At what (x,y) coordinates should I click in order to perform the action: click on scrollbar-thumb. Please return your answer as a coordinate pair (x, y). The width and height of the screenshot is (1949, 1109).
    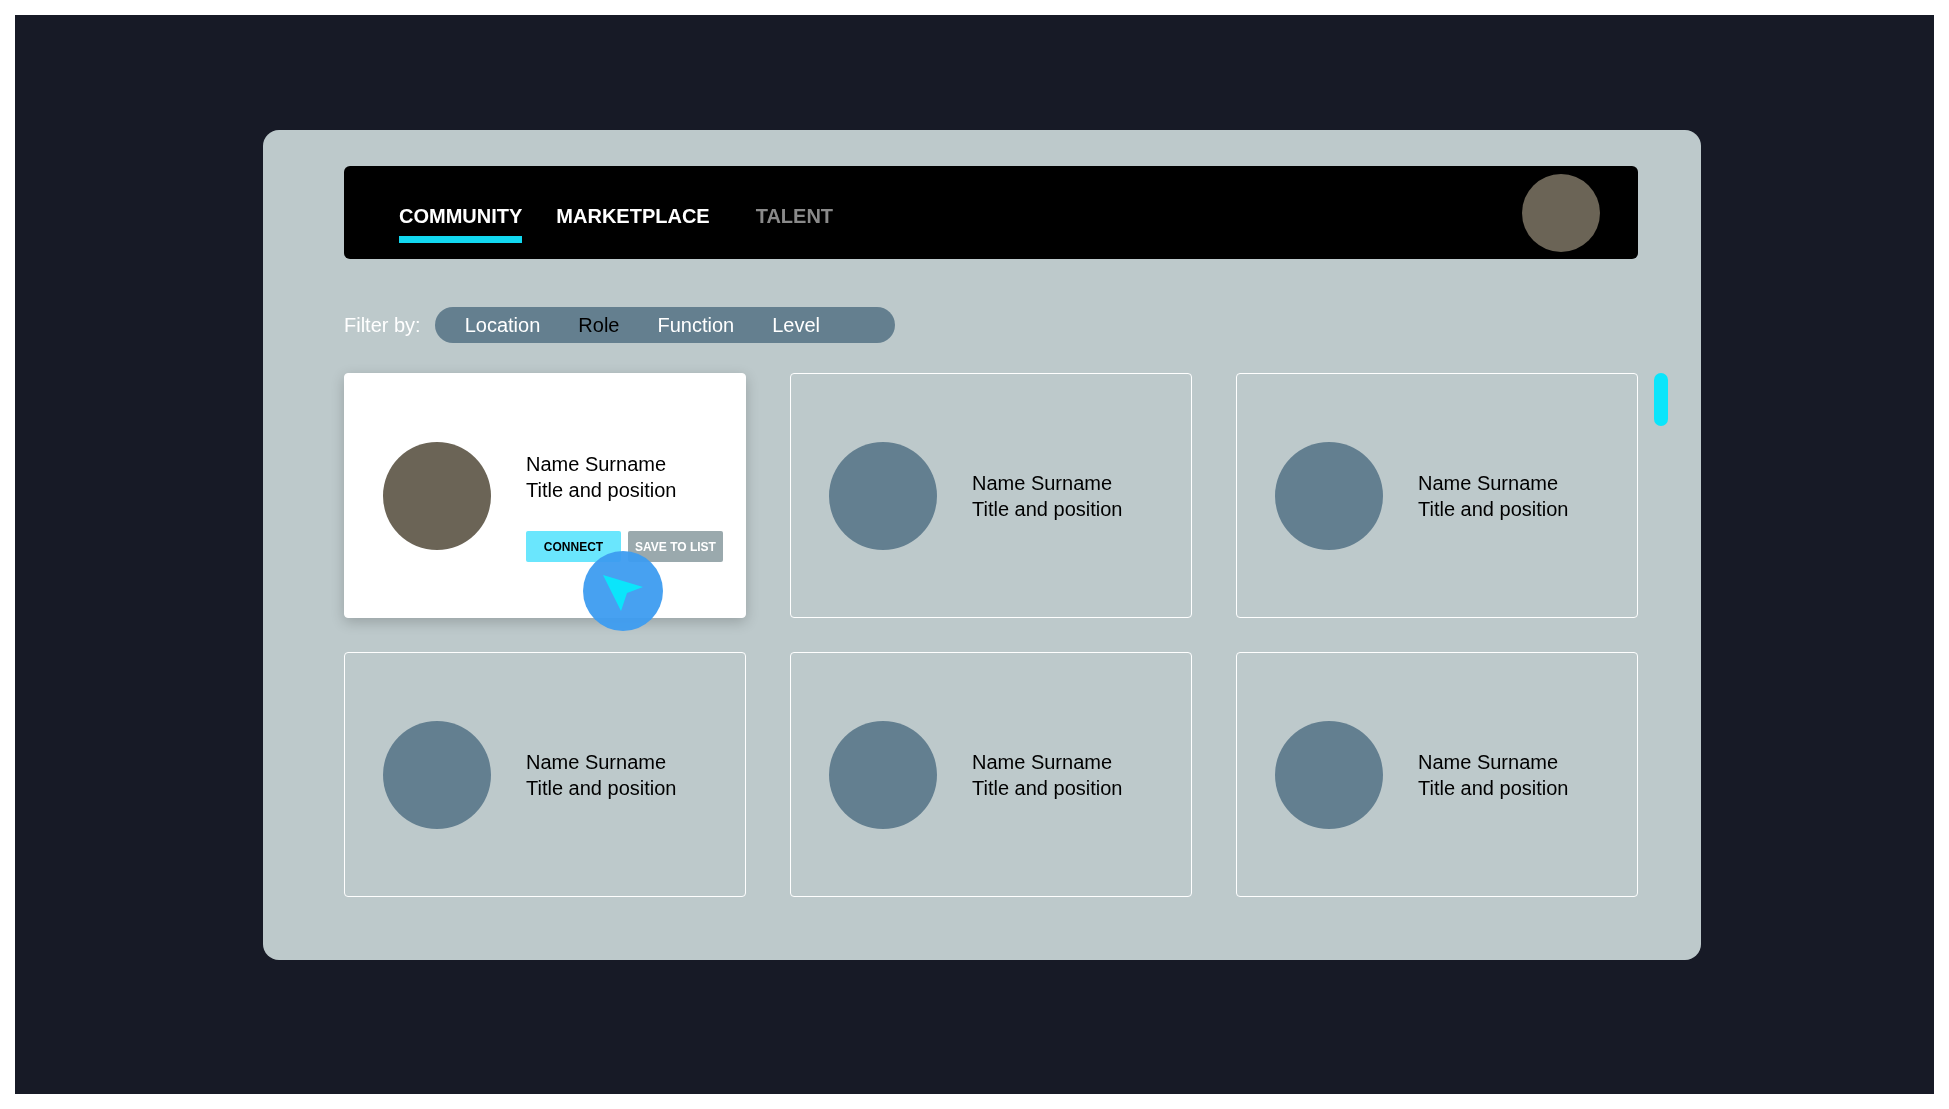
    Looking at the image, I should click on (1661, 399).